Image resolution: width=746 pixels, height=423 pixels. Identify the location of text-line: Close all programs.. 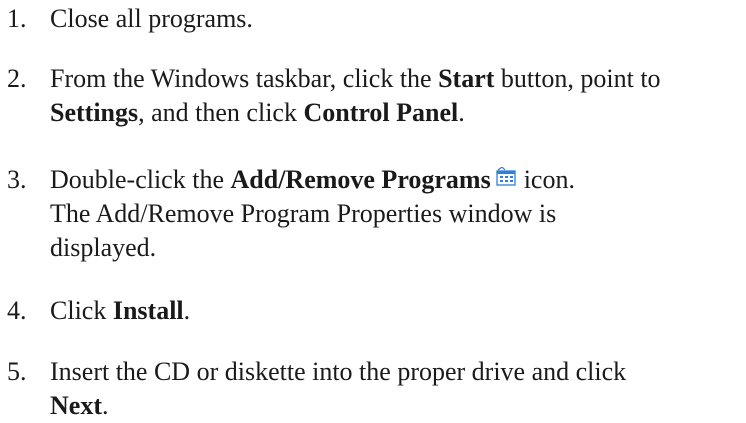
(395, 19).